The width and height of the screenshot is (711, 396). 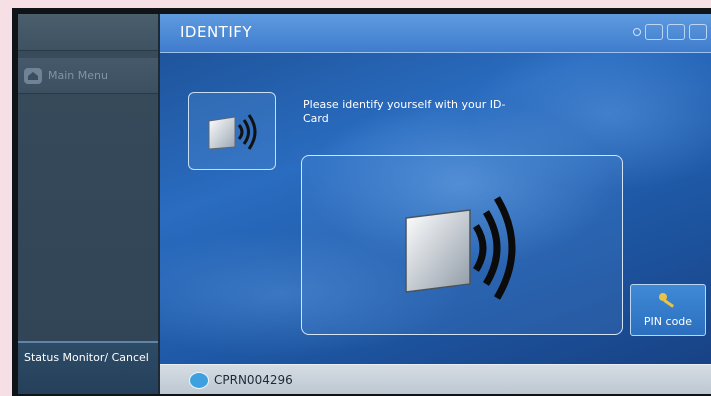 I want to click on key-icon, so click(x=668, y=301).